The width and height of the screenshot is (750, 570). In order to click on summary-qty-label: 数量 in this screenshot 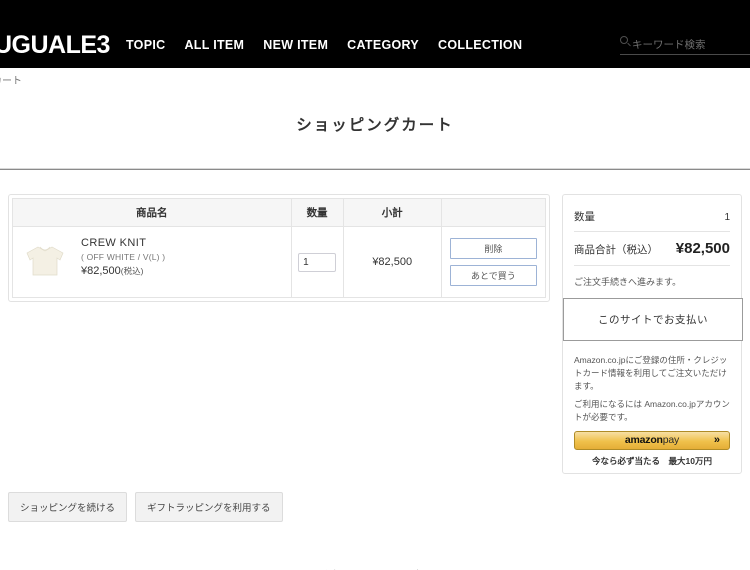, I will do `click(584, 217)`.